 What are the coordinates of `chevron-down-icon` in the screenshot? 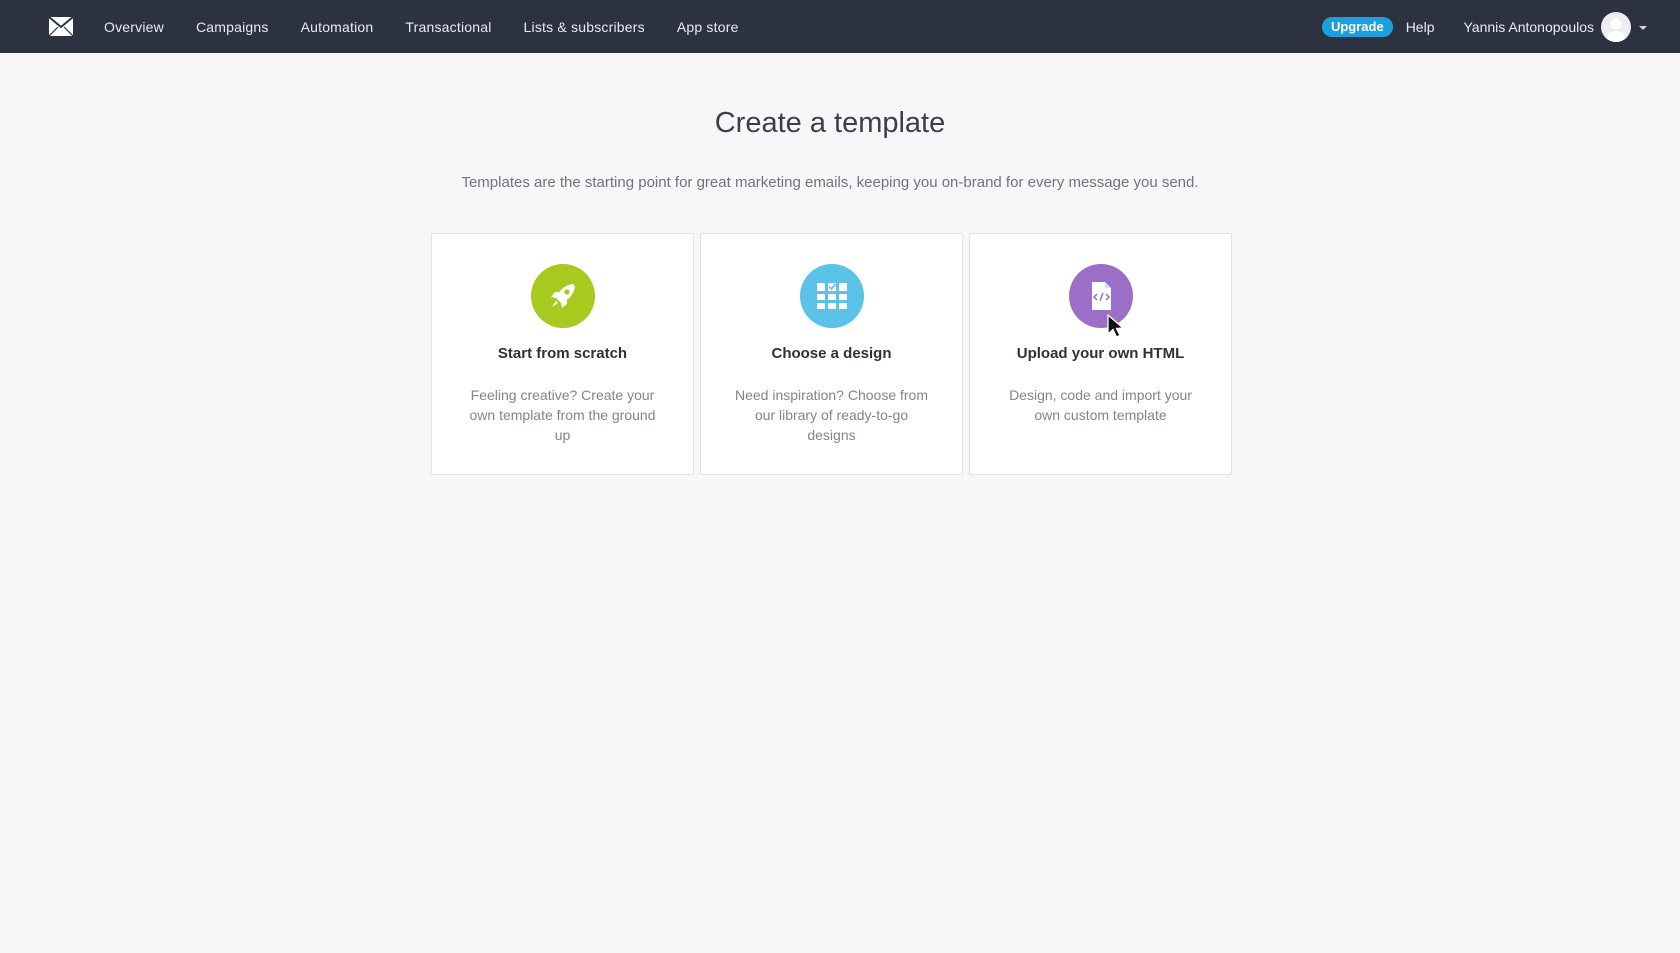 It's located at (1643, 27).